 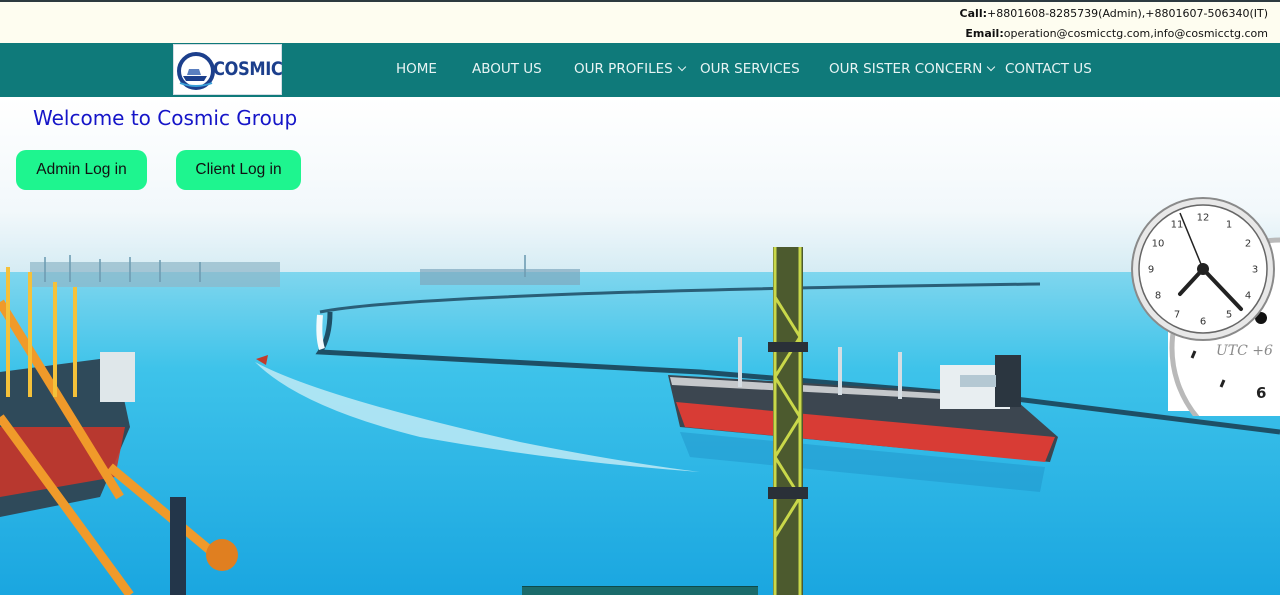 What do you see at coordinates (1048, 69) in the screenshot?
I see `nav-contact-us: CONTACT US` at bounding box center [1048, 69].